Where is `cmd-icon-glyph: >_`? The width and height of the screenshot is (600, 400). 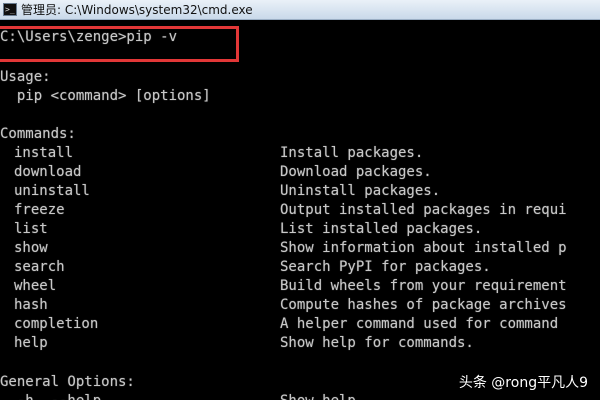
cmd-icon-glyph: >_ is located at coordinates (10, 9).